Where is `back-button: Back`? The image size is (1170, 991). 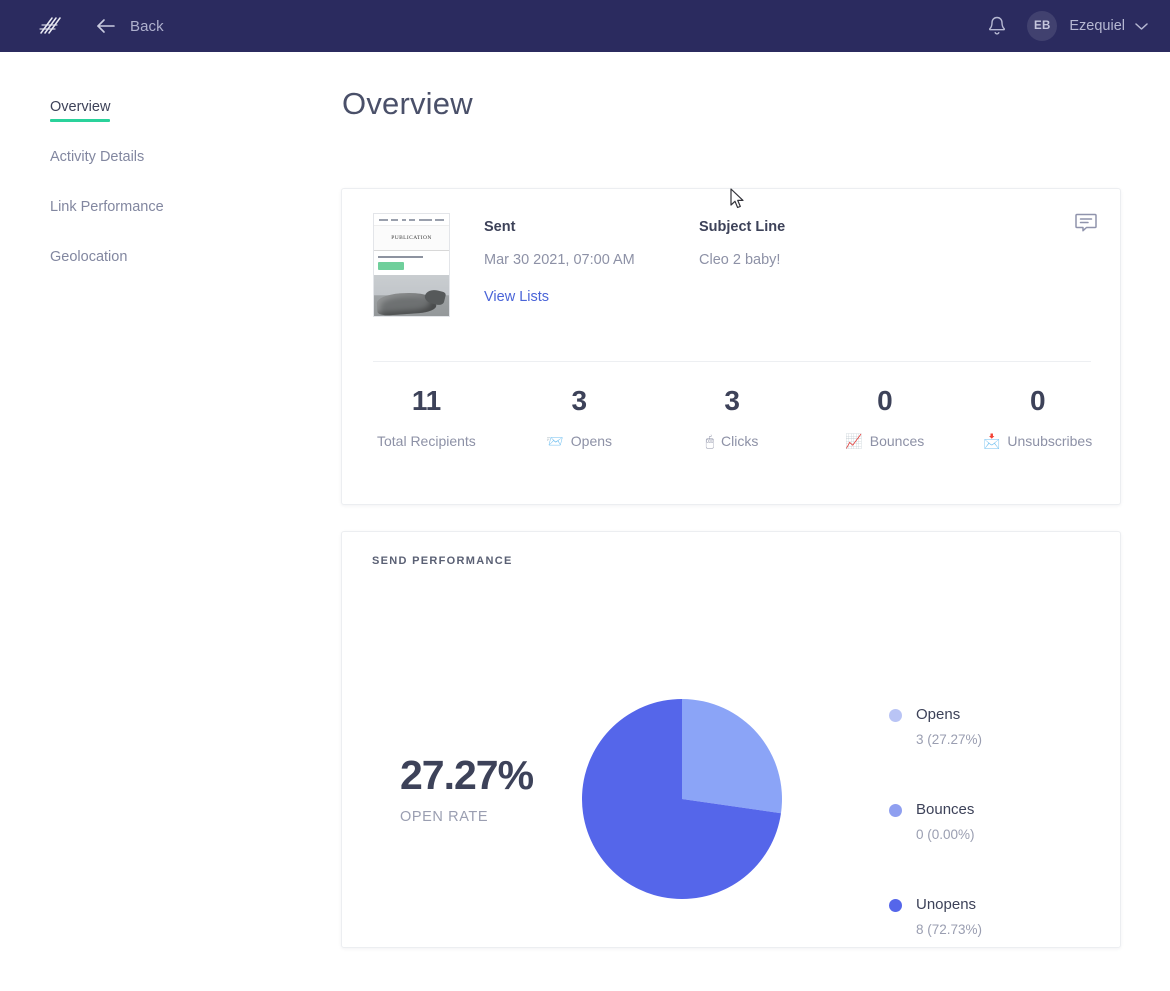 back-button: Back is located at coordinates (130, 26).